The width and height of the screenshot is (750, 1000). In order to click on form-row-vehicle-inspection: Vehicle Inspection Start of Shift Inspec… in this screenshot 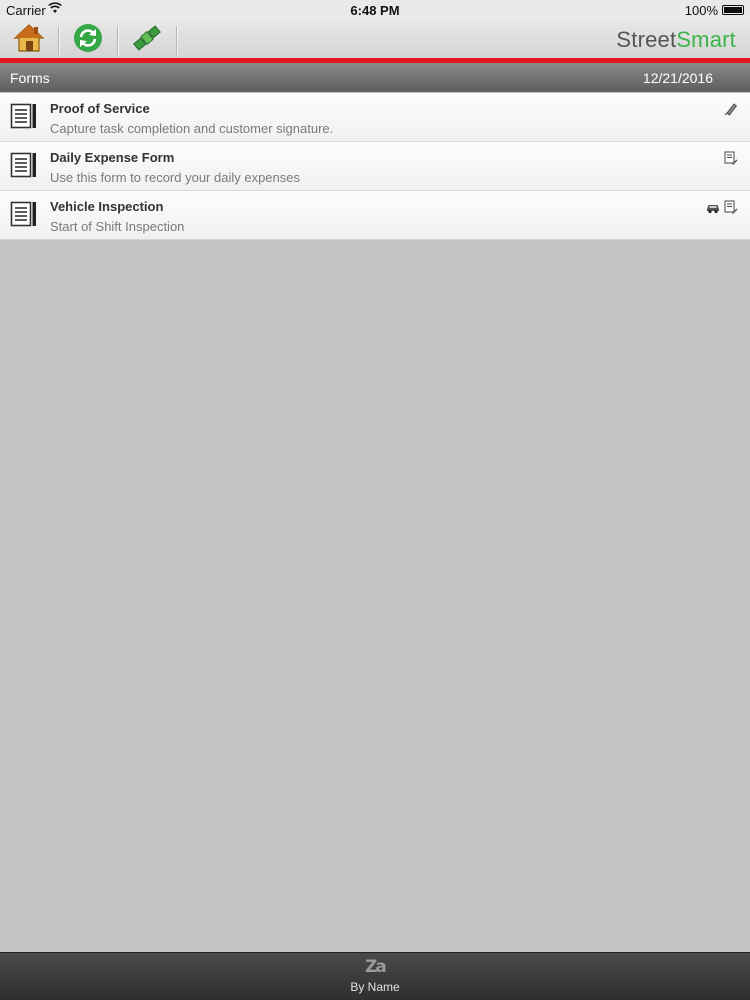, I will do `click(375, 215)`.